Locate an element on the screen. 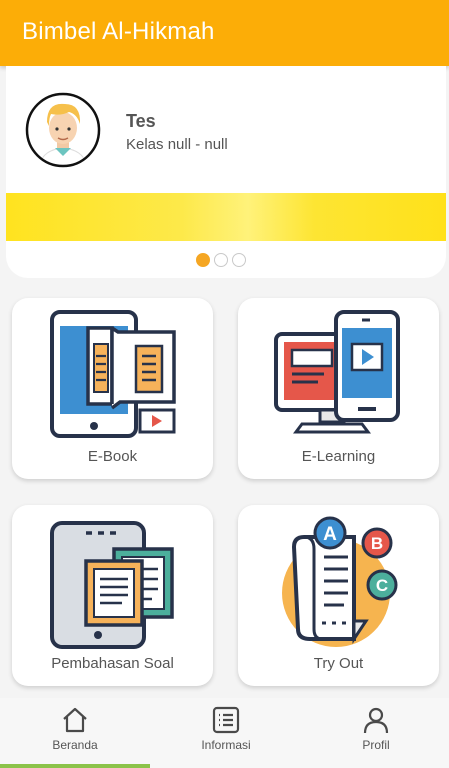  bottom-nav: Beranda Informasi Profil is located at coordinates (224, 733).